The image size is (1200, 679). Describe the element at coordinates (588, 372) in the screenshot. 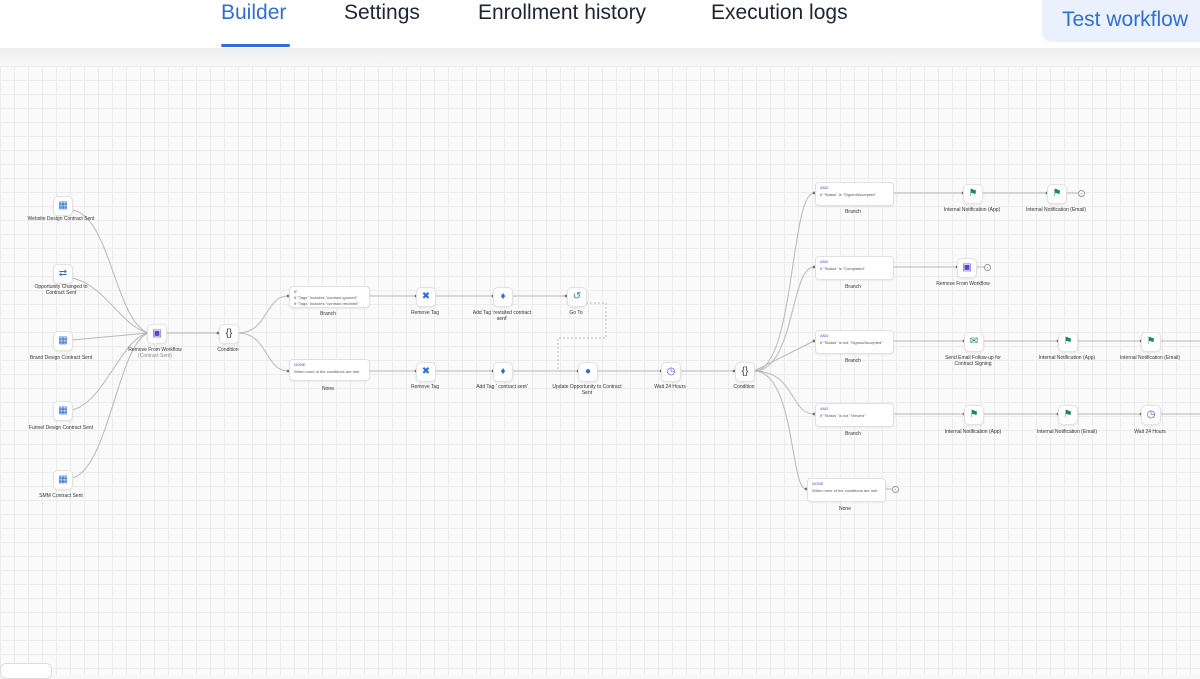

I see `opportunity-icon: ●` at that location.